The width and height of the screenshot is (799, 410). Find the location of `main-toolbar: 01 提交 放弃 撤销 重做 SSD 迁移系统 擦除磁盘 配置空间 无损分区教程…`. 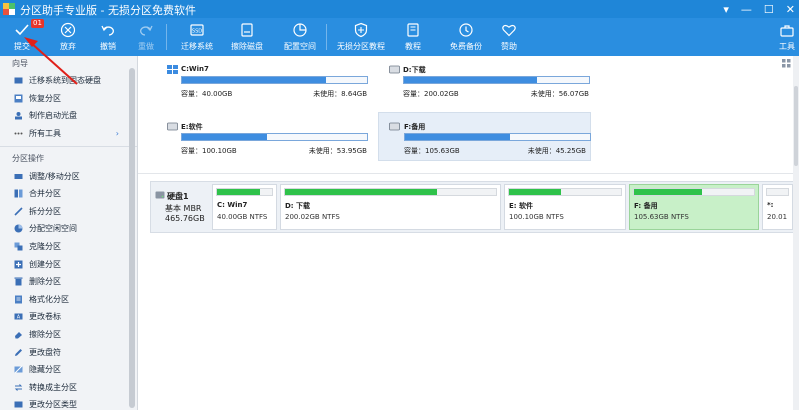

main-toolbar: 01 提交 放弃 撤销 重做 SSD 迁移系统 擦除磁盘 配置空间 无损分区教程… is located at coordinates (399, 37).